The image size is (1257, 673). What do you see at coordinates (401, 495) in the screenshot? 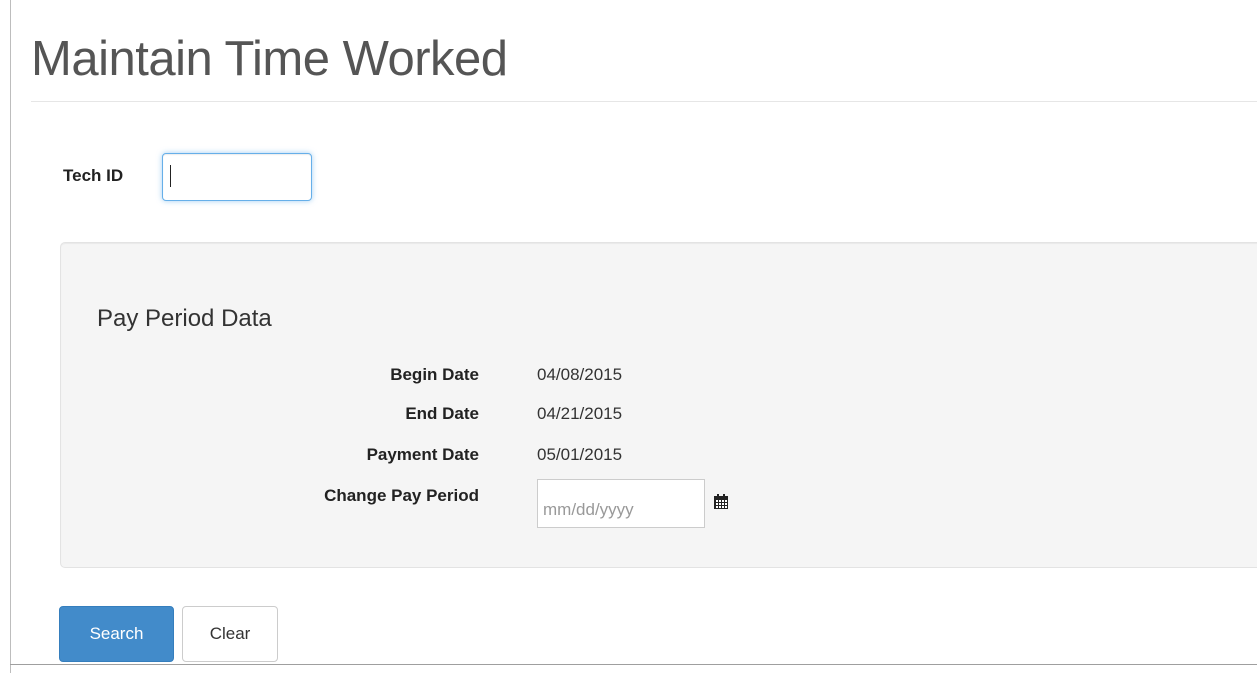
I see `change-pay-period-label: Change Pay Period` at bounding box center [401, 495].